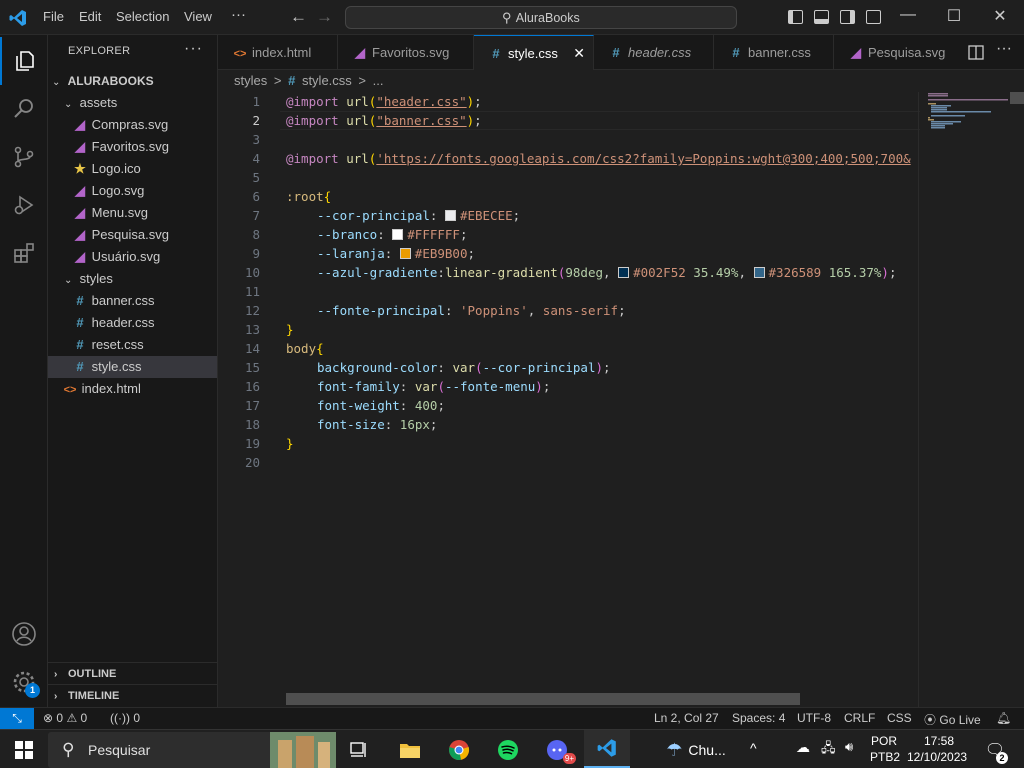  What do you see at coordinates (24, 61) in the screenshot?
I see `explorer-activity` at bounding box center [24, 61].